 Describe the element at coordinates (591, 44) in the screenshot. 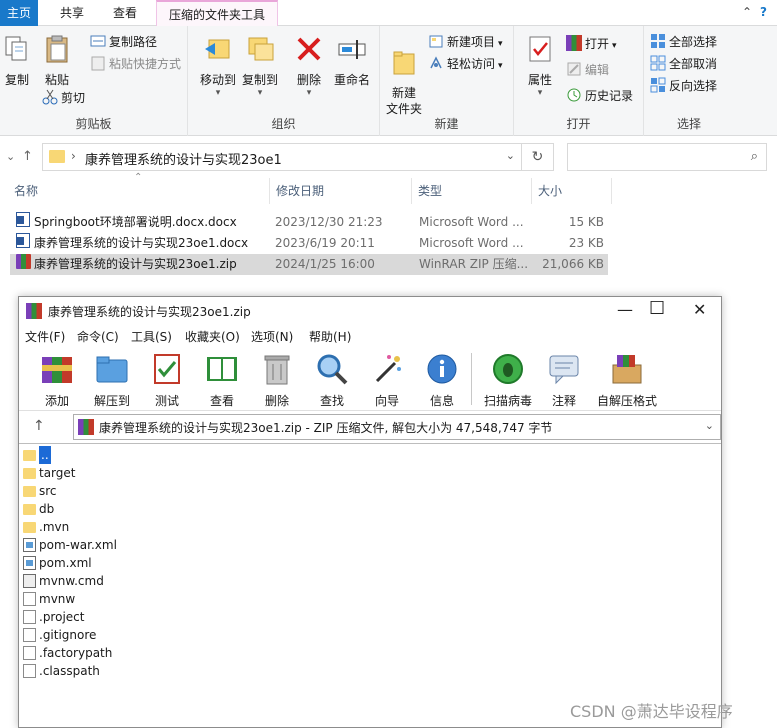

I see `open-button: 打开 ▾` at that location.